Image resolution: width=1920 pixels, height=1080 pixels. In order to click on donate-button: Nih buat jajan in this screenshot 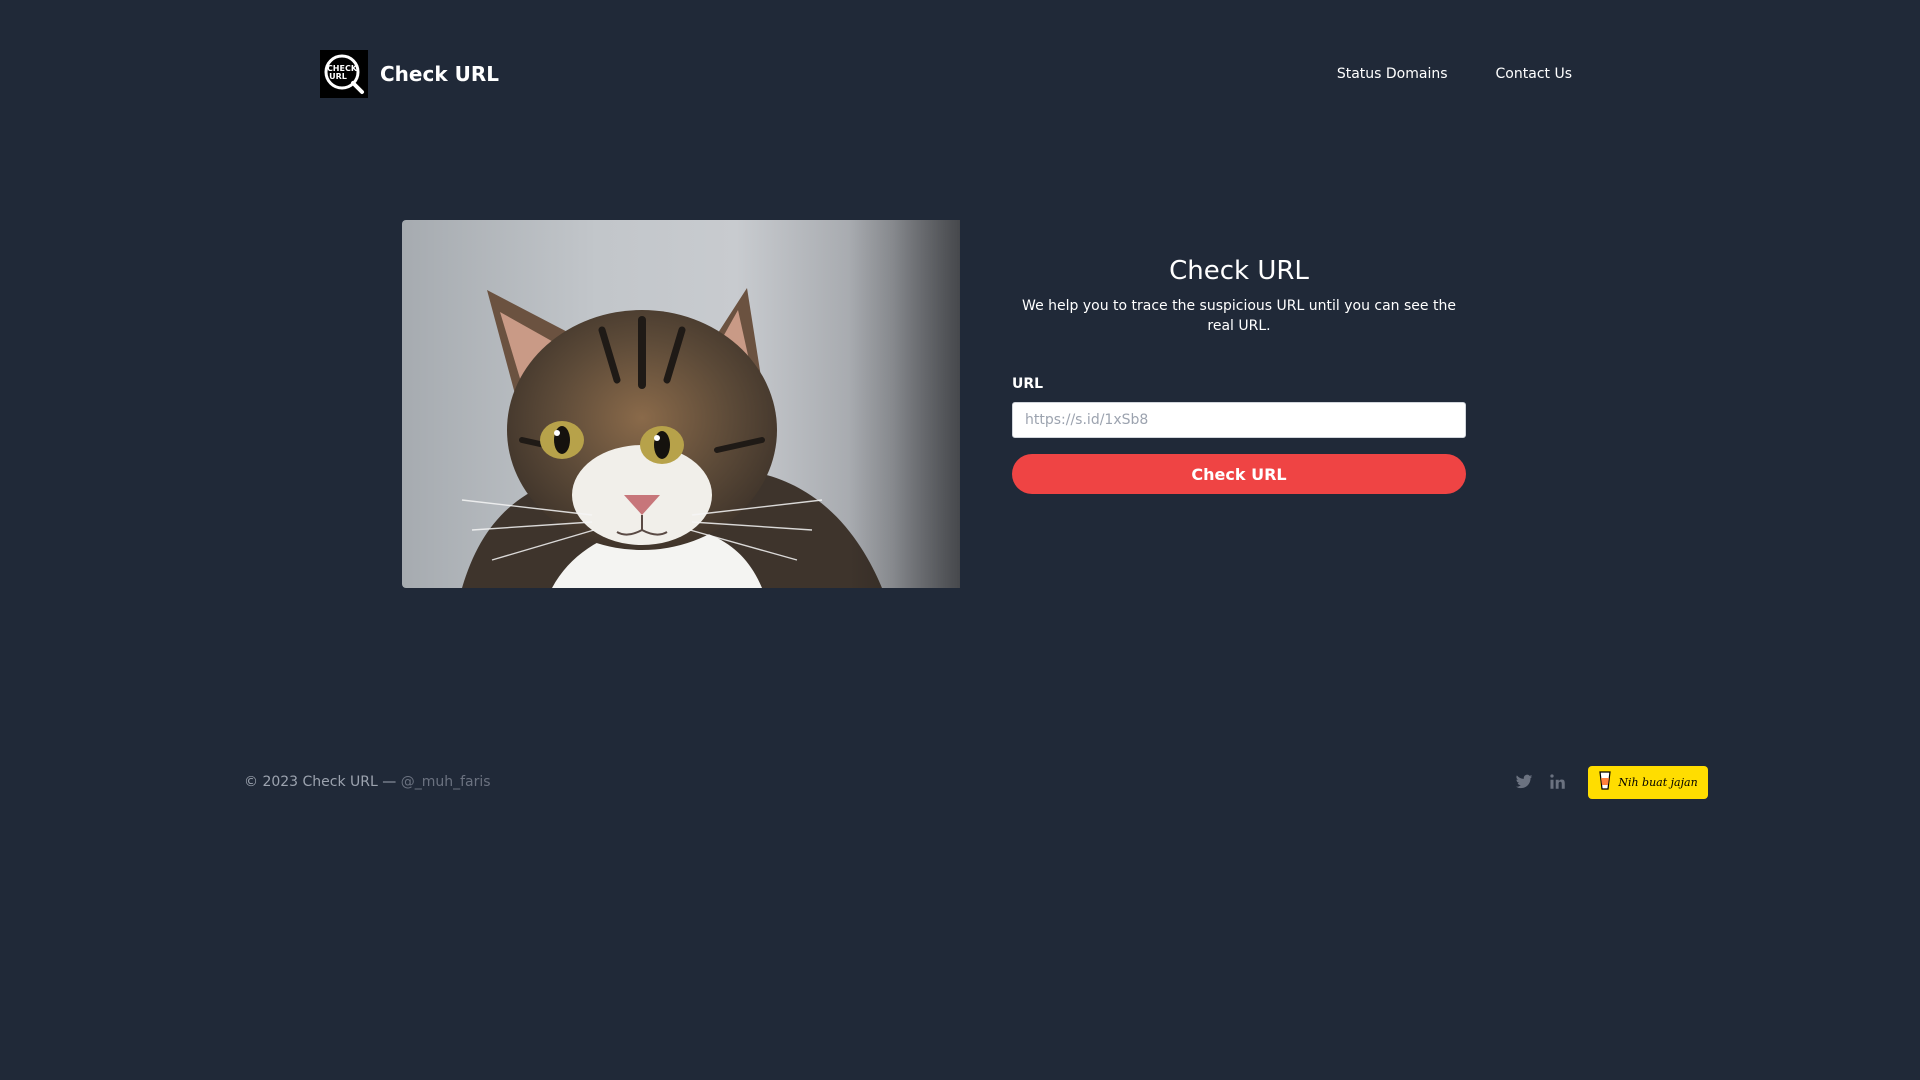, I will do `click(1648, 782)`.